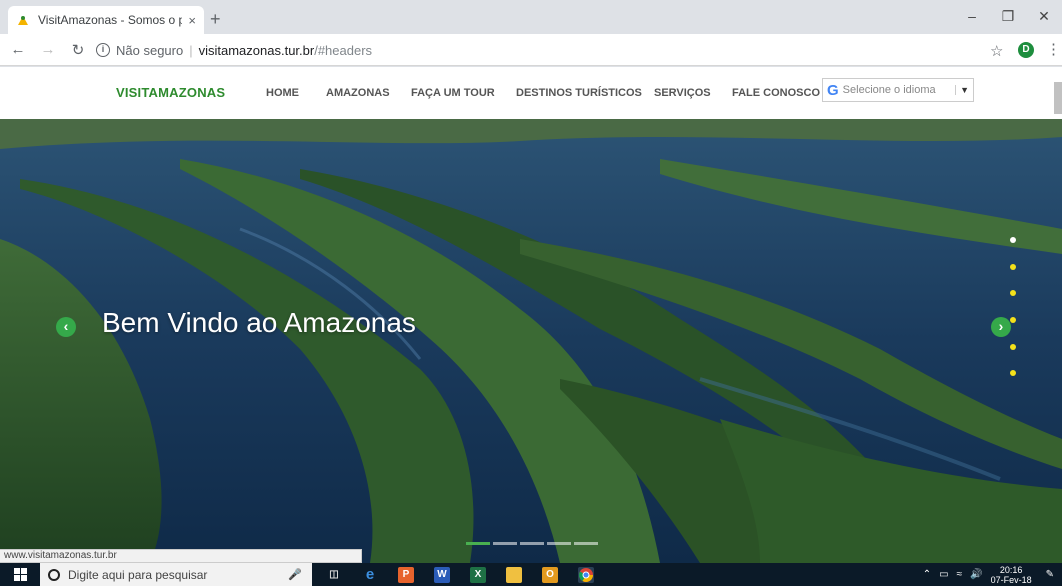 The width and height of the screenshot is (1062, 586). What do you see at coordinates (776, 93) in the screenshot?
I see `nav-fale-conosco: FALE CONOSCO` at bounding box center [776, 93].